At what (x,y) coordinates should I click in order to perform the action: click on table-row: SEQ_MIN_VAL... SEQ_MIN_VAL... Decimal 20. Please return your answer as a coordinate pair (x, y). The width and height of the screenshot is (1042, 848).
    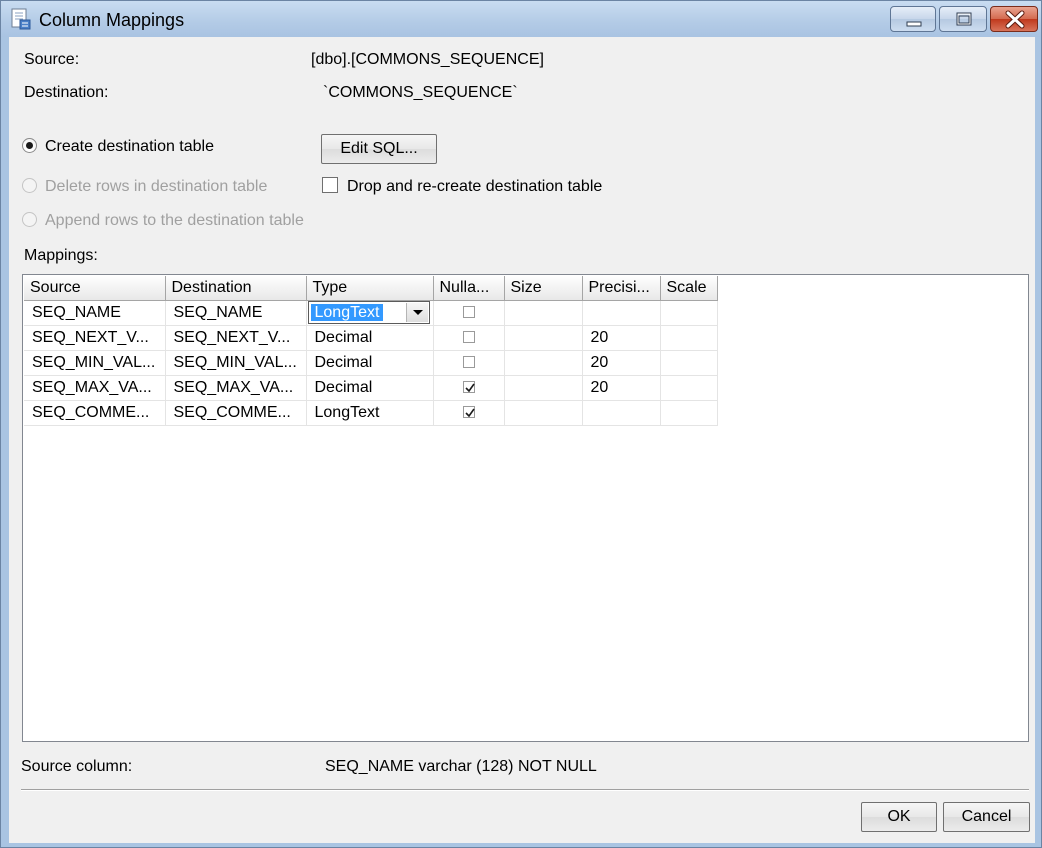
    Looking at the image, I should click on (371, 363).